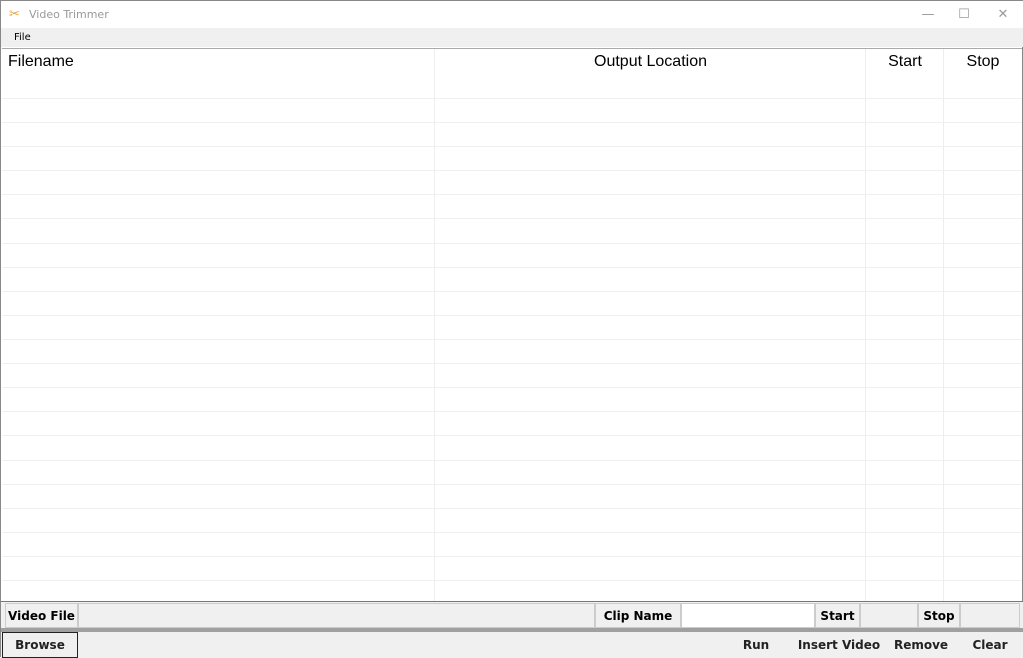  Describe the element at coordinates (14, 14) in the screenshot. I see `scissors-icon: ✂` at that location.